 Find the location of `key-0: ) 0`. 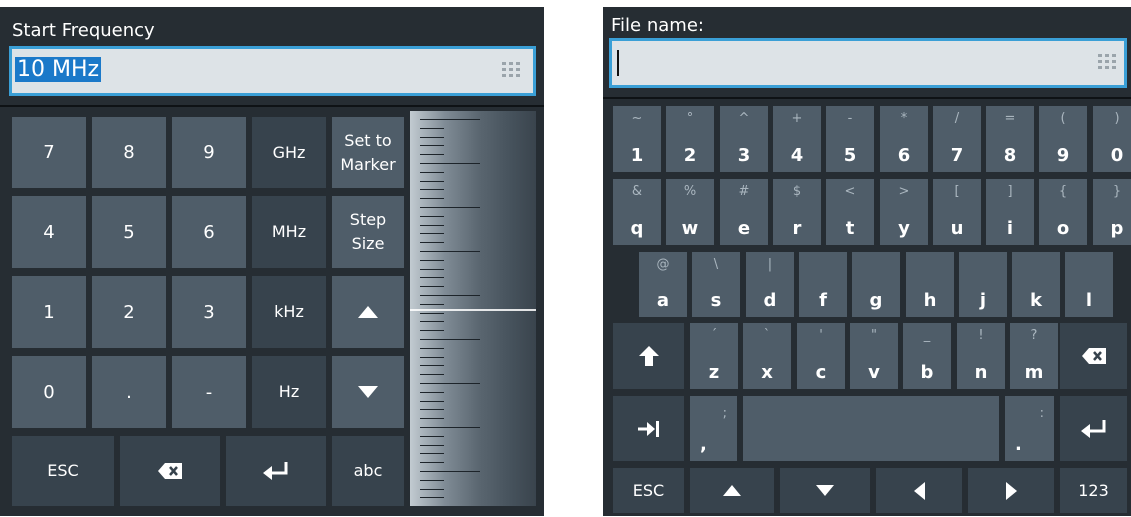

key-0: ) 0 is located at coordinates (1112, 139).